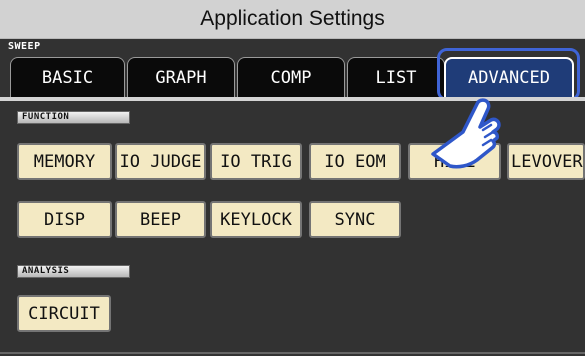 This screenshot has width=585, height=356. What do you see at coordinates (291, 77) in the screenshot?
I see `tab-comp: COMP` at bounding box center [291, 77].